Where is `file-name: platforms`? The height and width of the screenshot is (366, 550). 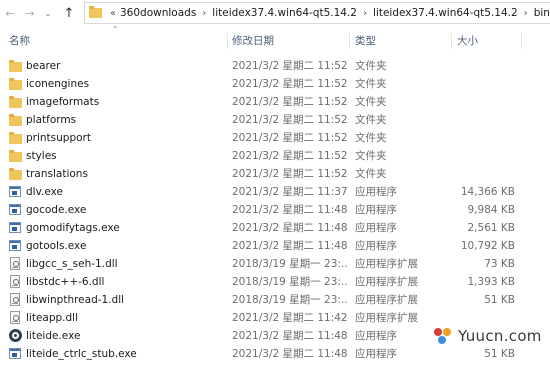 file-name: platforms is located at coordinates (51, 120).